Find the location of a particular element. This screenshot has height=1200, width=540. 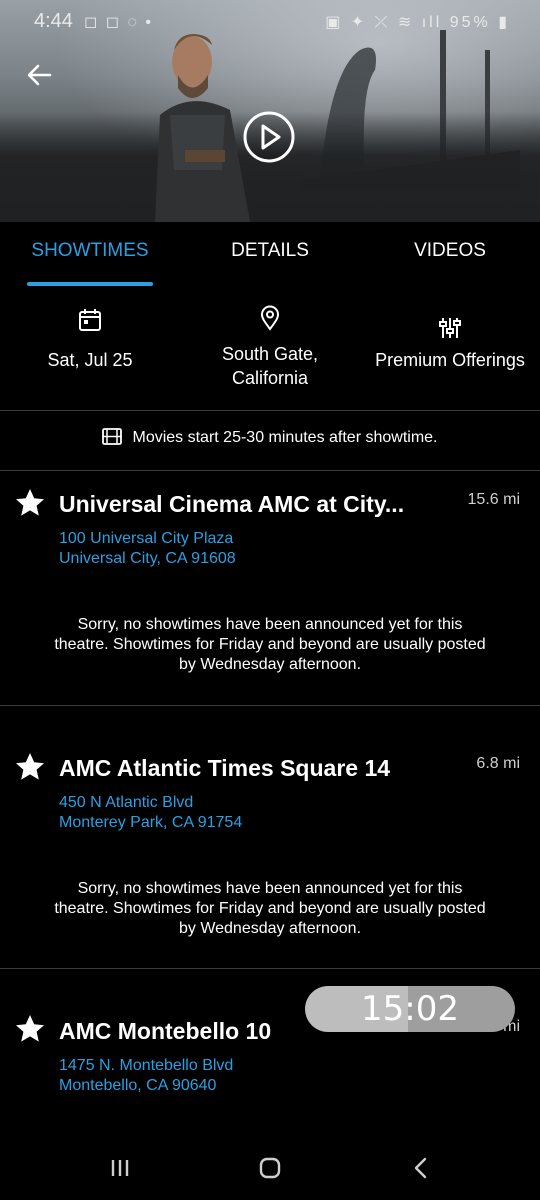

location-line-2: California is located at coordinates (270, 378).